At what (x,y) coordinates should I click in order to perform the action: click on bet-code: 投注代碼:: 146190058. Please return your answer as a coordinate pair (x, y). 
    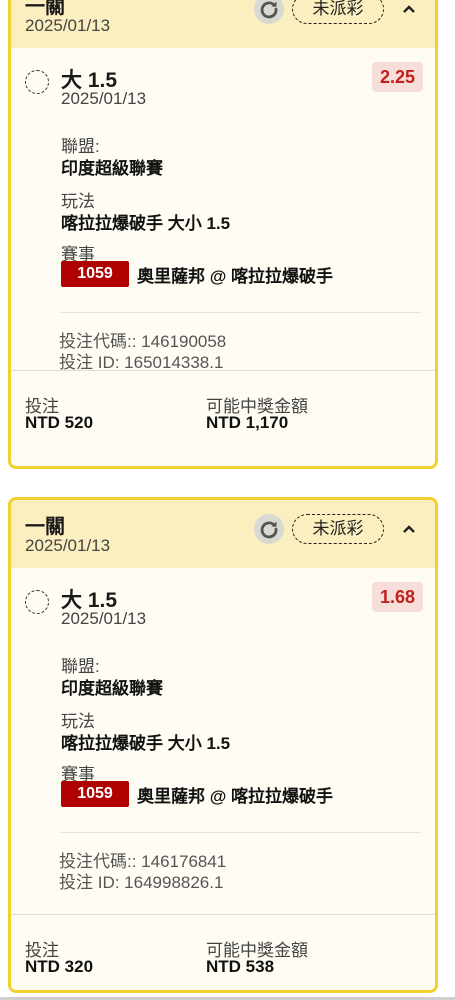
    Looking at the image, I should click on (143, 341).